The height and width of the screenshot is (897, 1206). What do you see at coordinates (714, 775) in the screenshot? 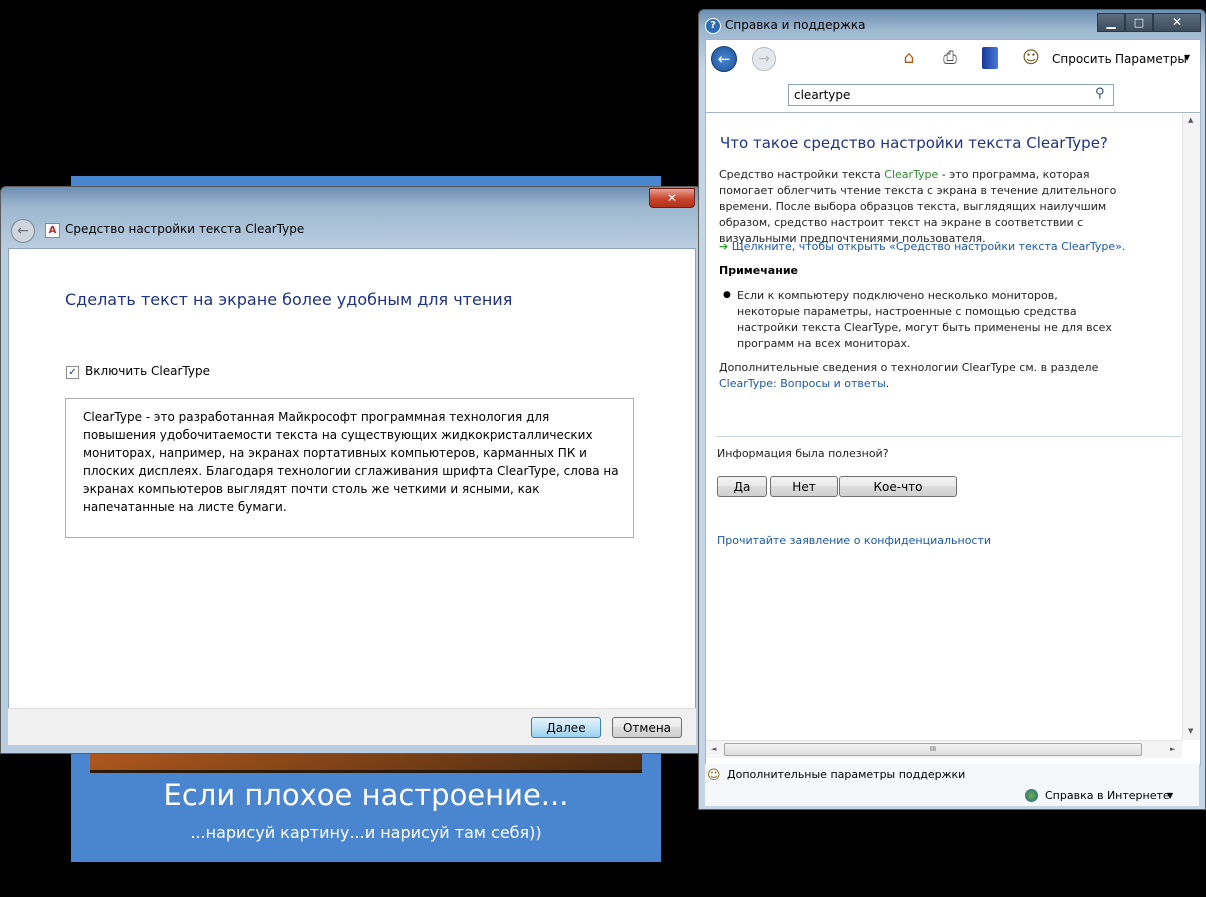
I see `support-icon: ☺` at bounding box center [714, 775].